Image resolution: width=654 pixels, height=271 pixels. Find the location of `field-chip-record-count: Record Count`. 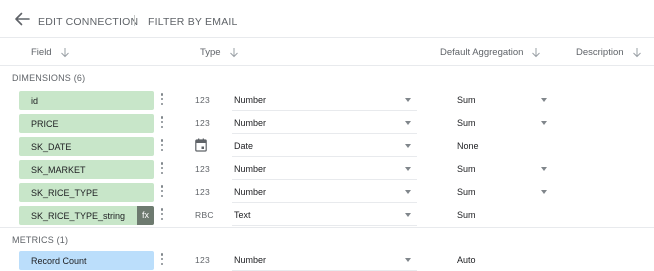

field-chip-record-count: Record Count is located at coordinates (86, 260).